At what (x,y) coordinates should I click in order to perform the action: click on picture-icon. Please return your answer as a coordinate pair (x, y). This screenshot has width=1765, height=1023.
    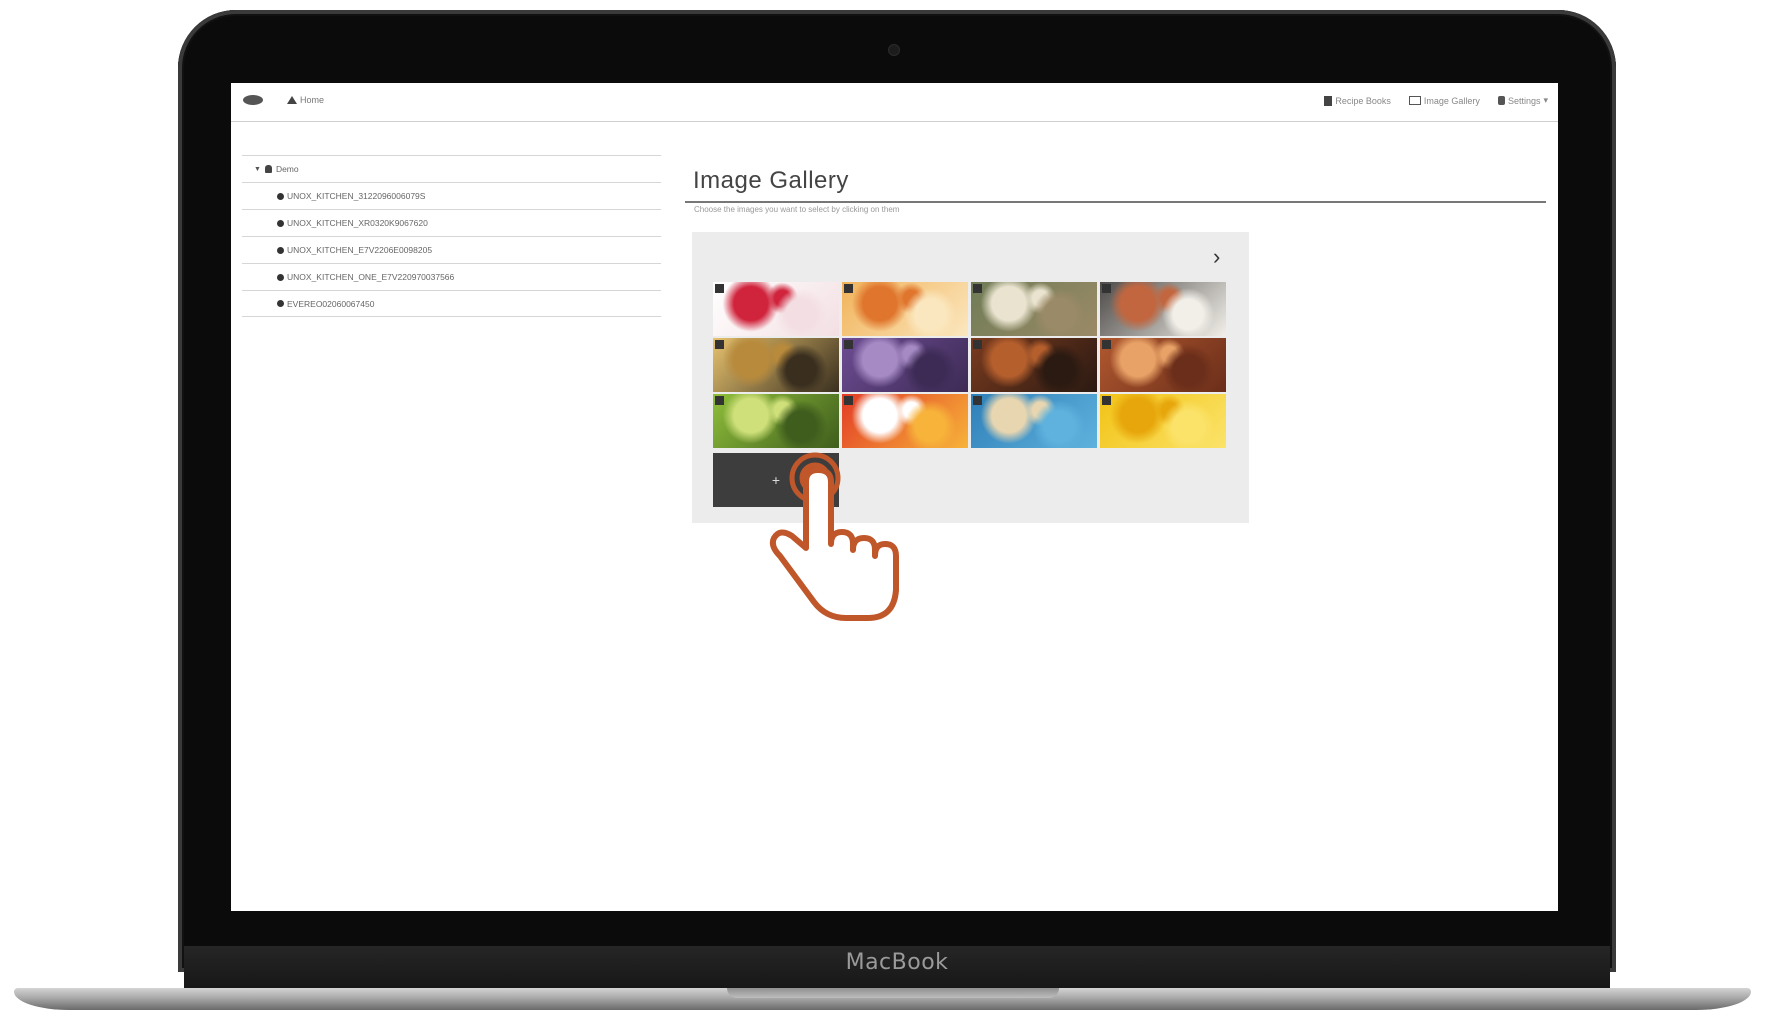
    Looking at the image, I should click on (1414, 100).